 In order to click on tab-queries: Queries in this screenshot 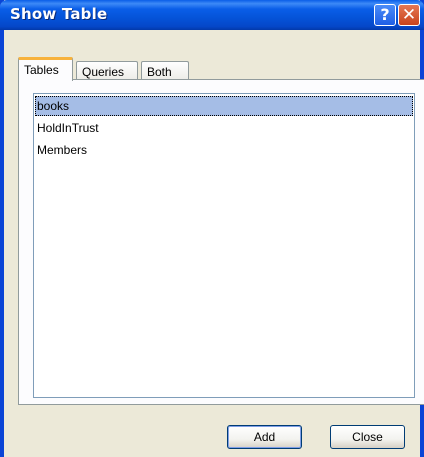, I will do `click(107, 71)`.